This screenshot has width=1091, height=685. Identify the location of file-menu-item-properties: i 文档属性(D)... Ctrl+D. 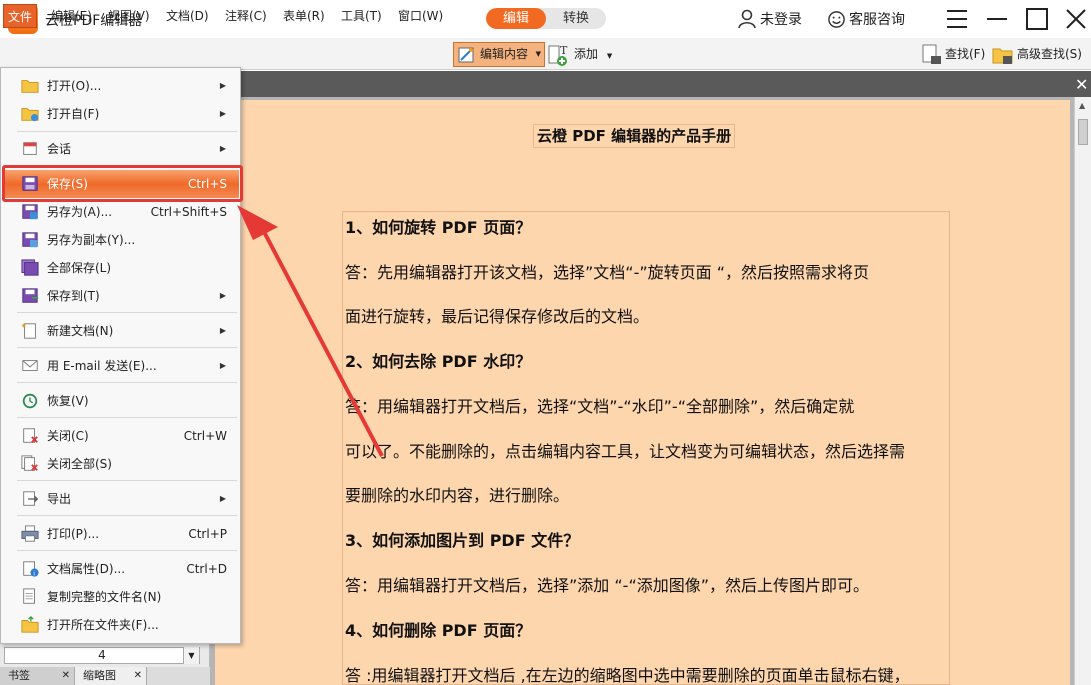
(120, 569).